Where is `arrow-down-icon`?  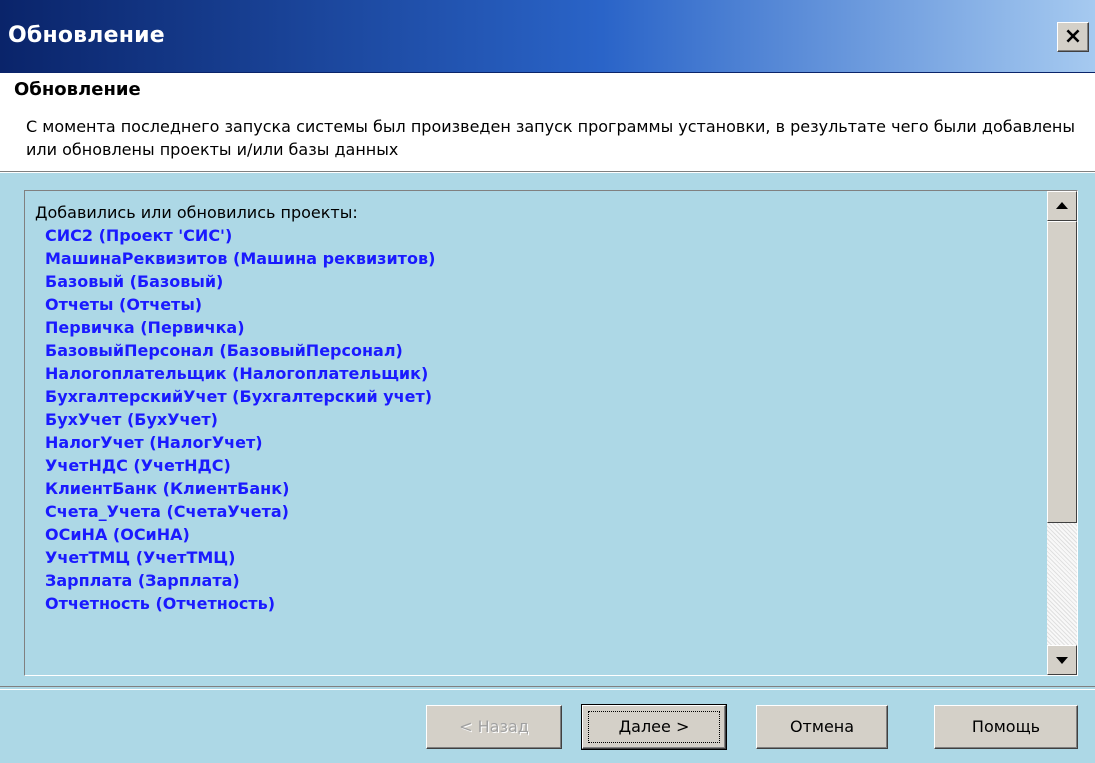
arrow-down-icon is located at coordinates (1062, 660).